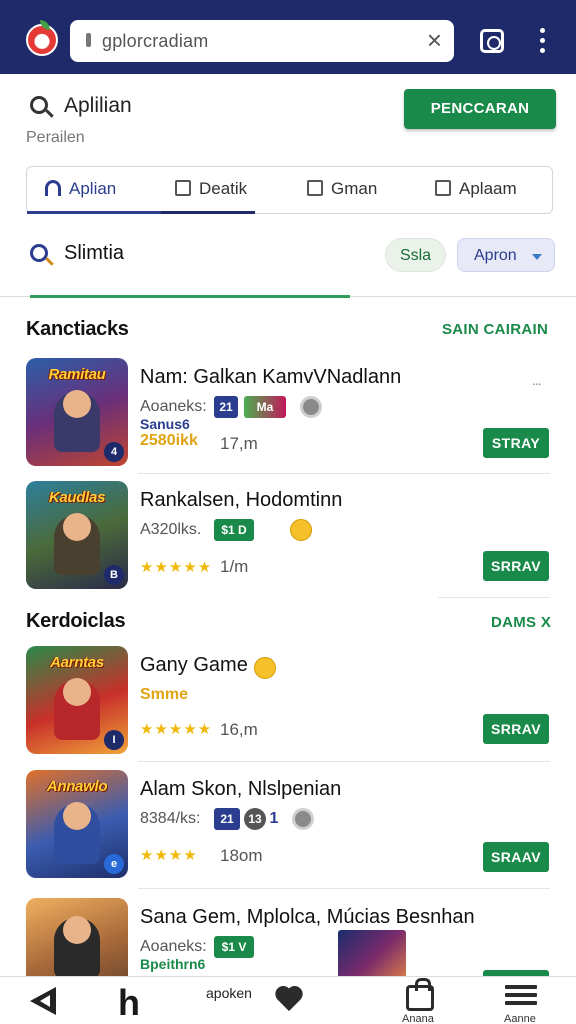  What do you see at coordinates (77, 662) in the screenshot?
I see `thumbnail-caption: Aarntas` at bounding box center [77, 662].